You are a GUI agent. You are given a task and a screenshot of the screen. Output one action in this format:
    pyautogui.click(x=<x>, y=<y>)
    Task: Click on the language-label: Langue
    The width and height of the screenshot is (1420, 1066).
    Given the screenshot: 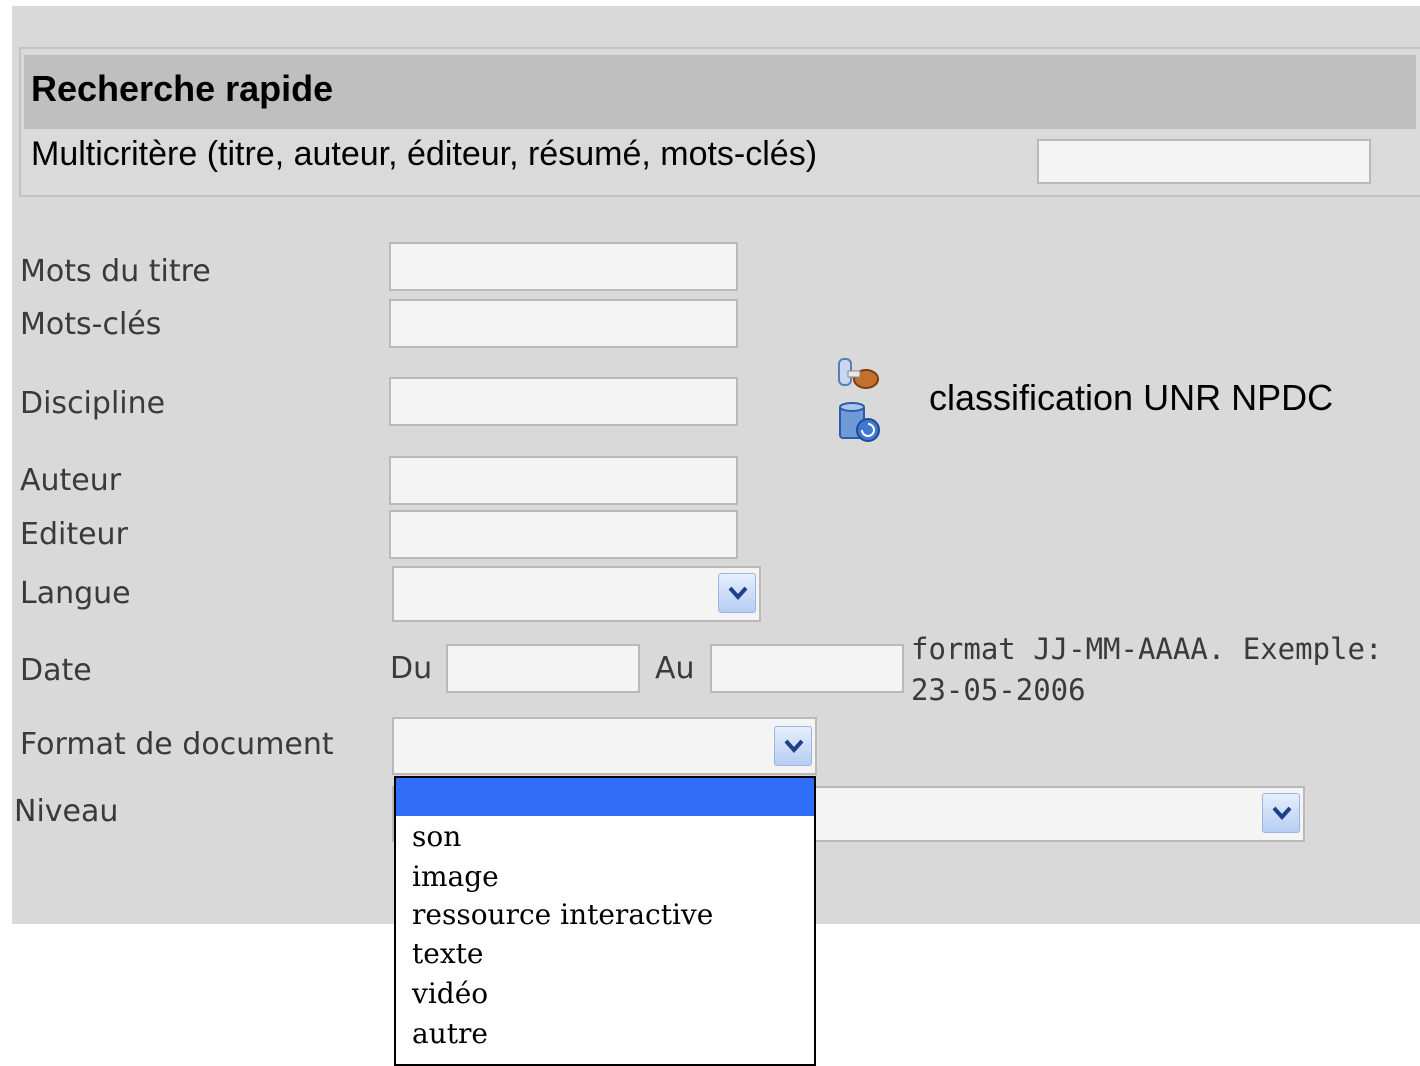 What is the action you would take?
    pyautogui.click(x=75, y=593)
    